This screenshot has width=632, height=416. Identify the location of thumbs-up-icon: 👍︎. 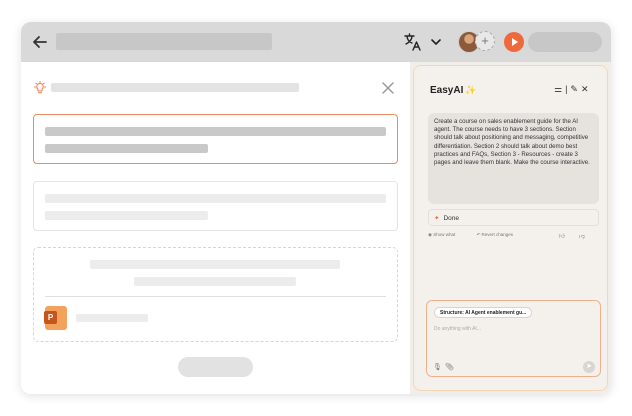
(564, 237).